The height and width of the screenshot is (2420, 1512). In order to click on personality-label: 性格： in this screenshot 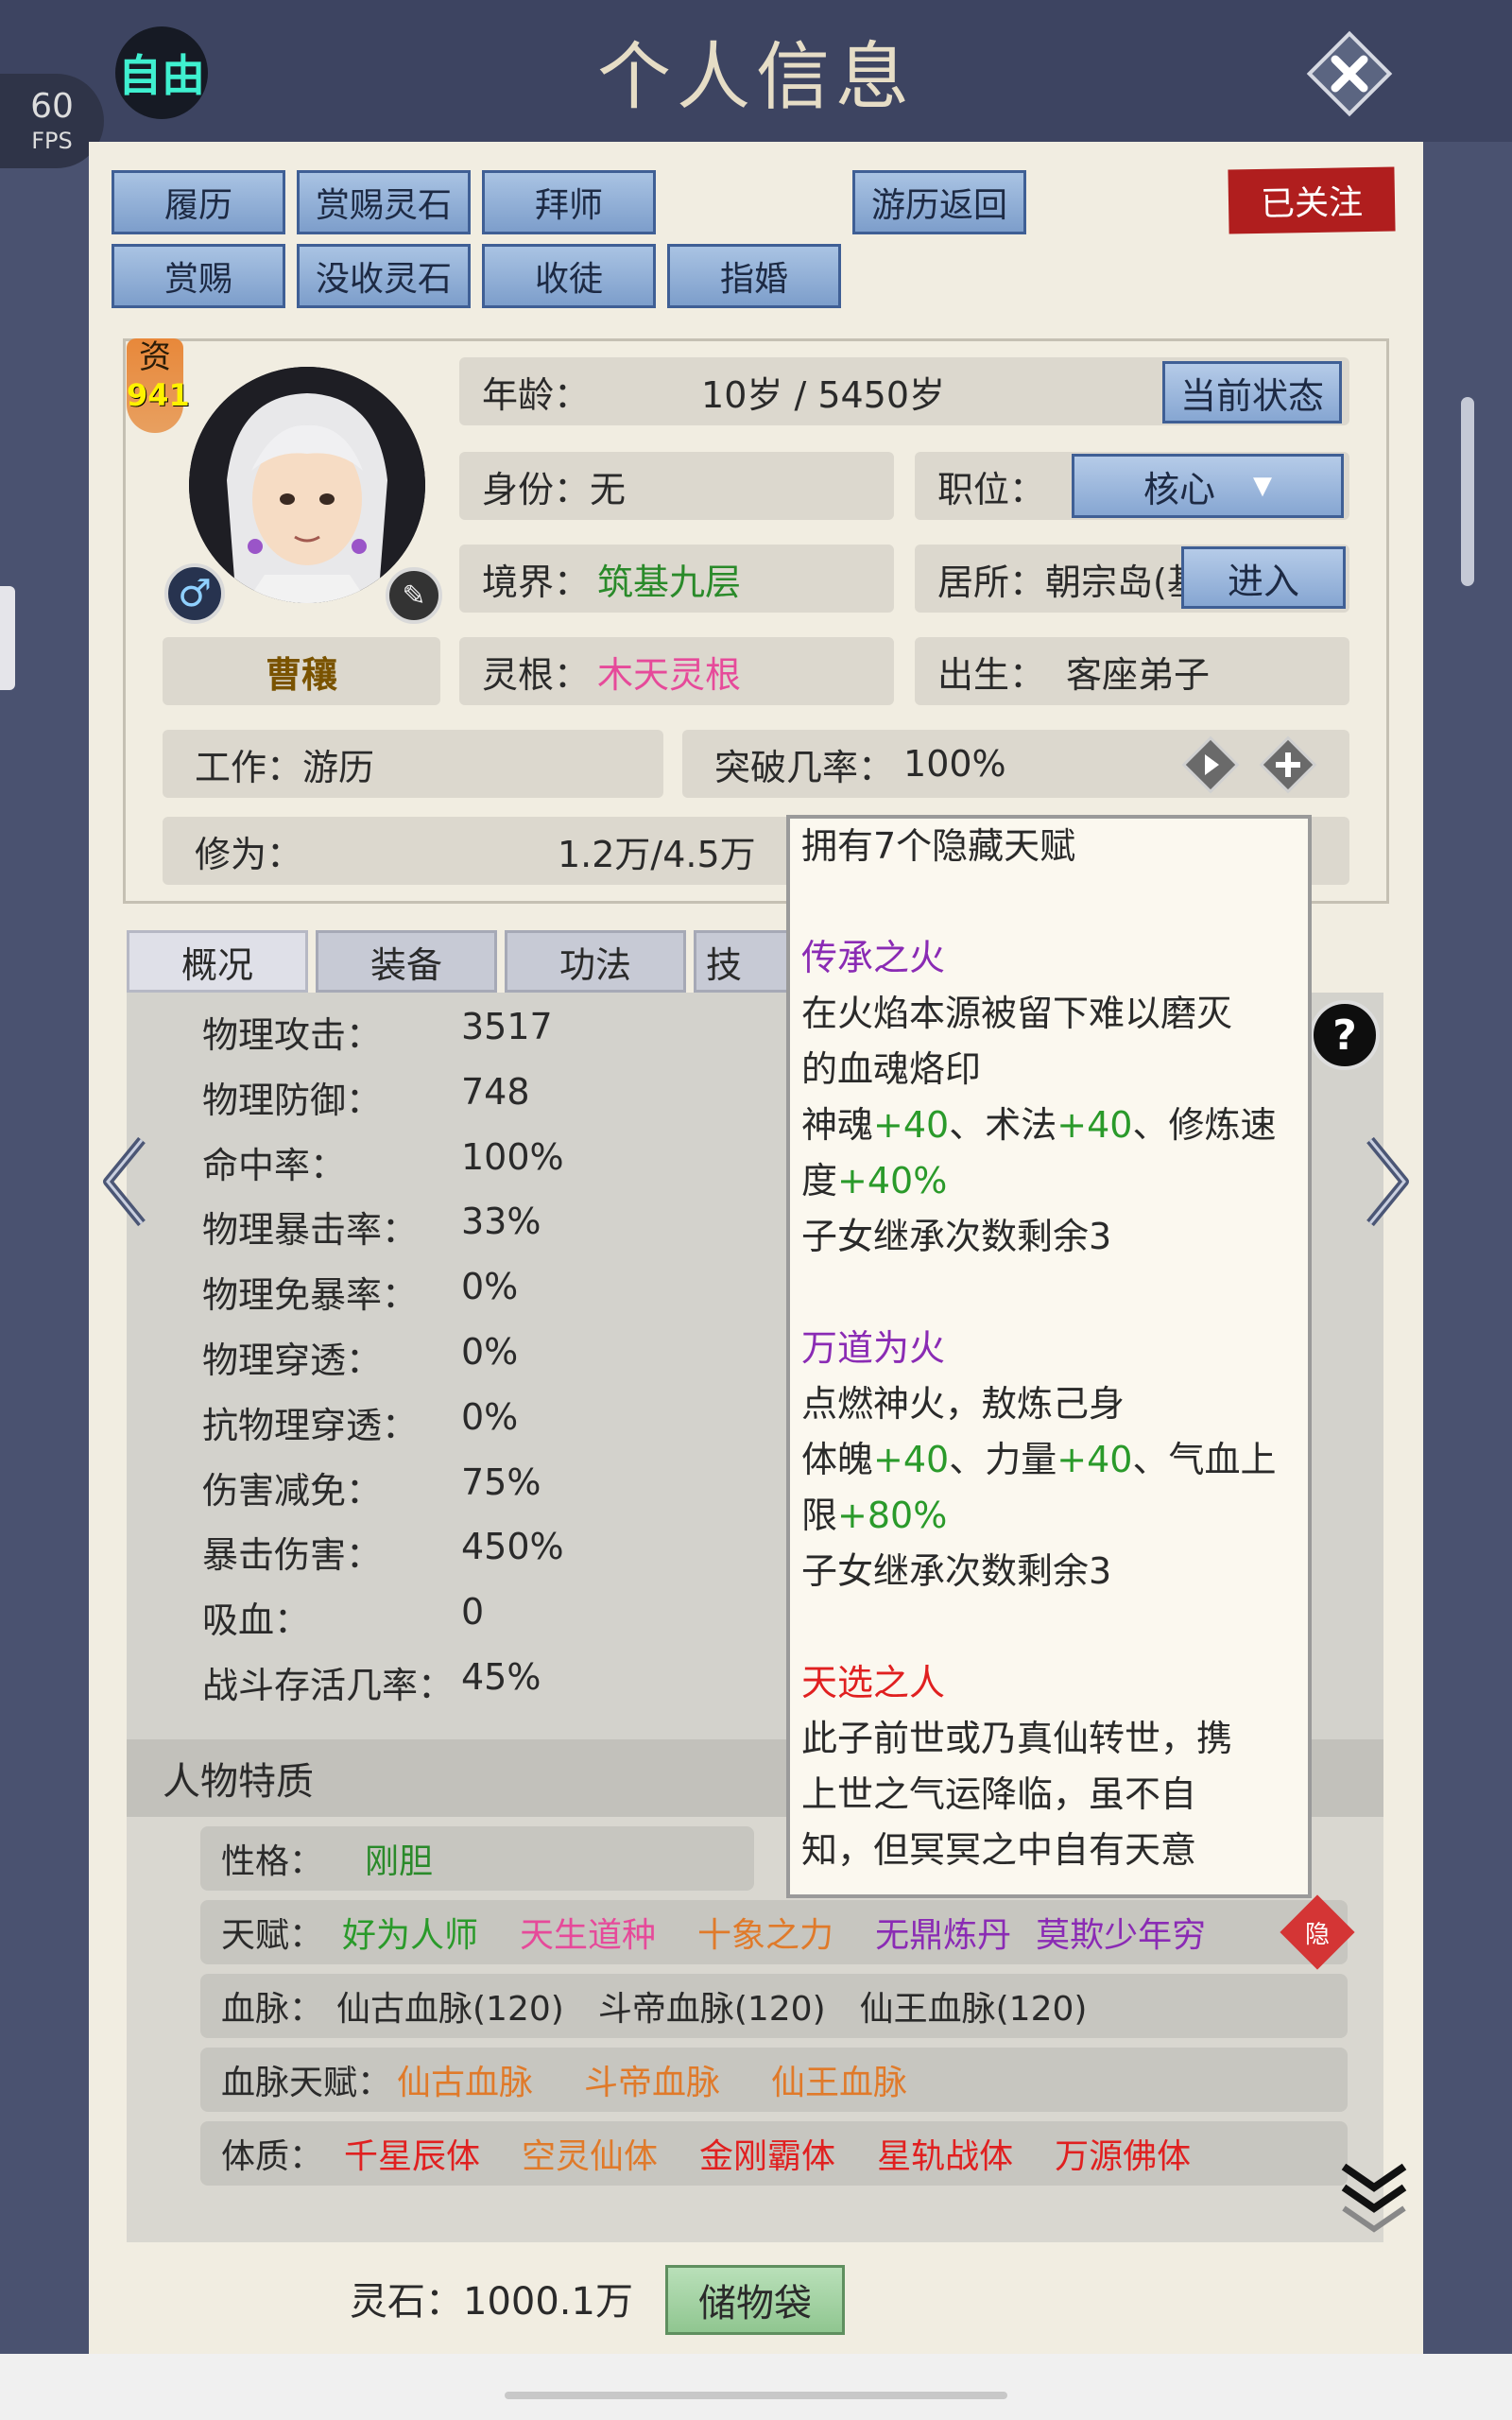, I will do `click(272, 1861)`.